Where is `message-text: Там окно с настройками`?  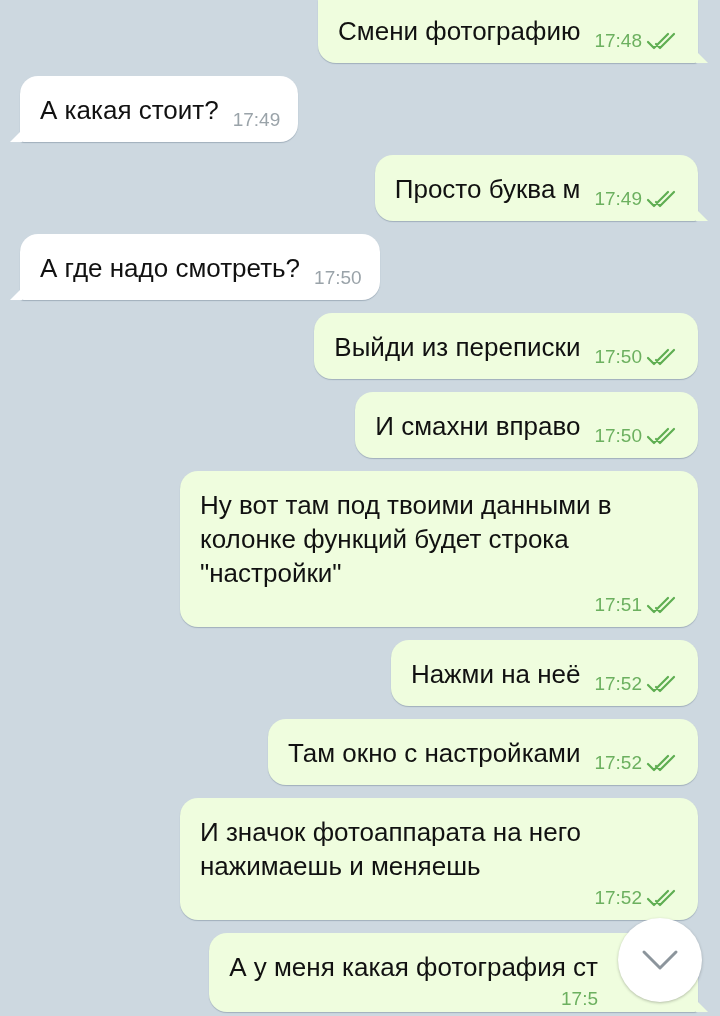 message-text: Там окно с настройками is located at coordinates (434, 753).